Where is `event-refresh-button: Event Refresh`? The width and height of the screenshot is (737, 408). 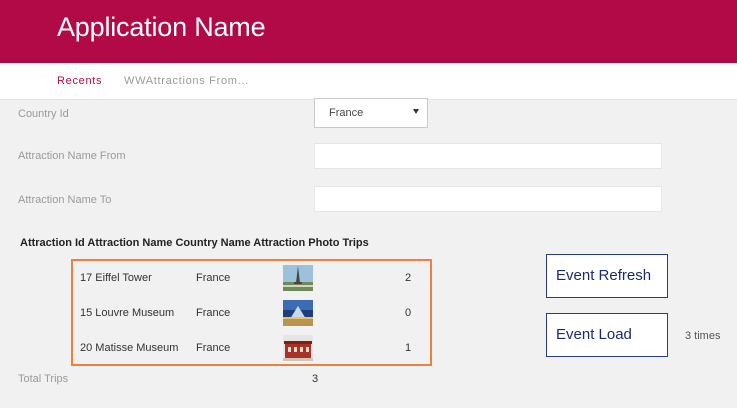 event-refresh-button: Event Refresh is located at coordinates (607, 276).